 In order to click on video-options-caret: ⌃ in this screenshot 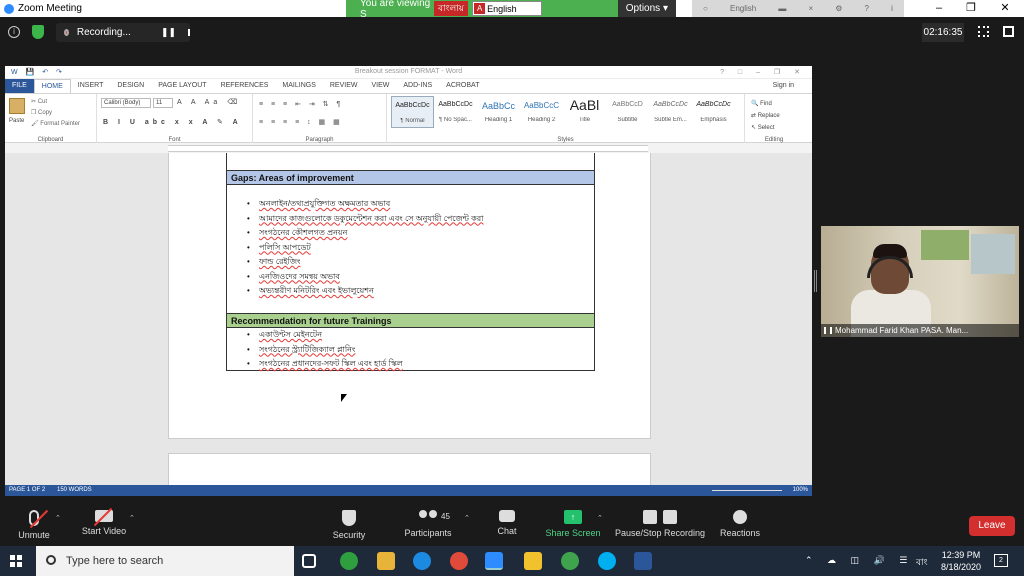, I will do `click(132, 518)`.